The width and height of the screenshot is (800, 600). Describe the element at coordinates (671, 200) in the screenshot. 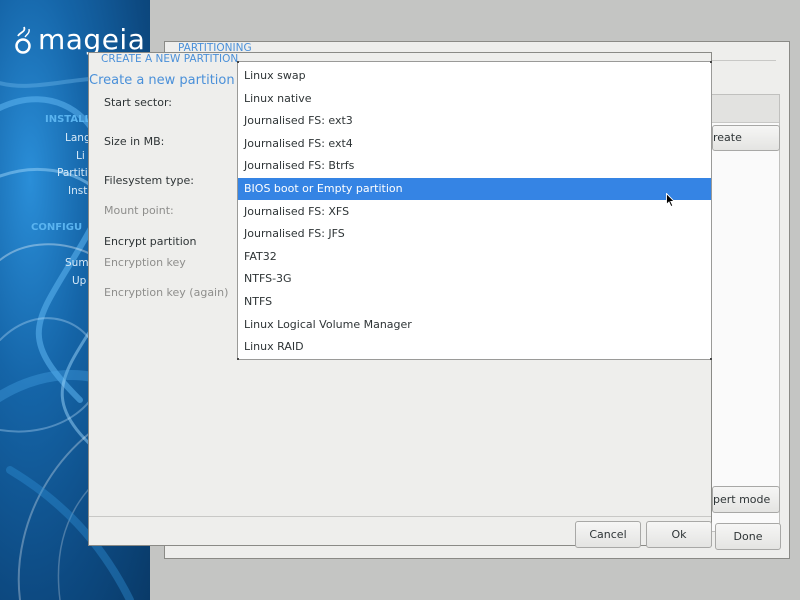

I see `mouse-pointer-icon` at that location.